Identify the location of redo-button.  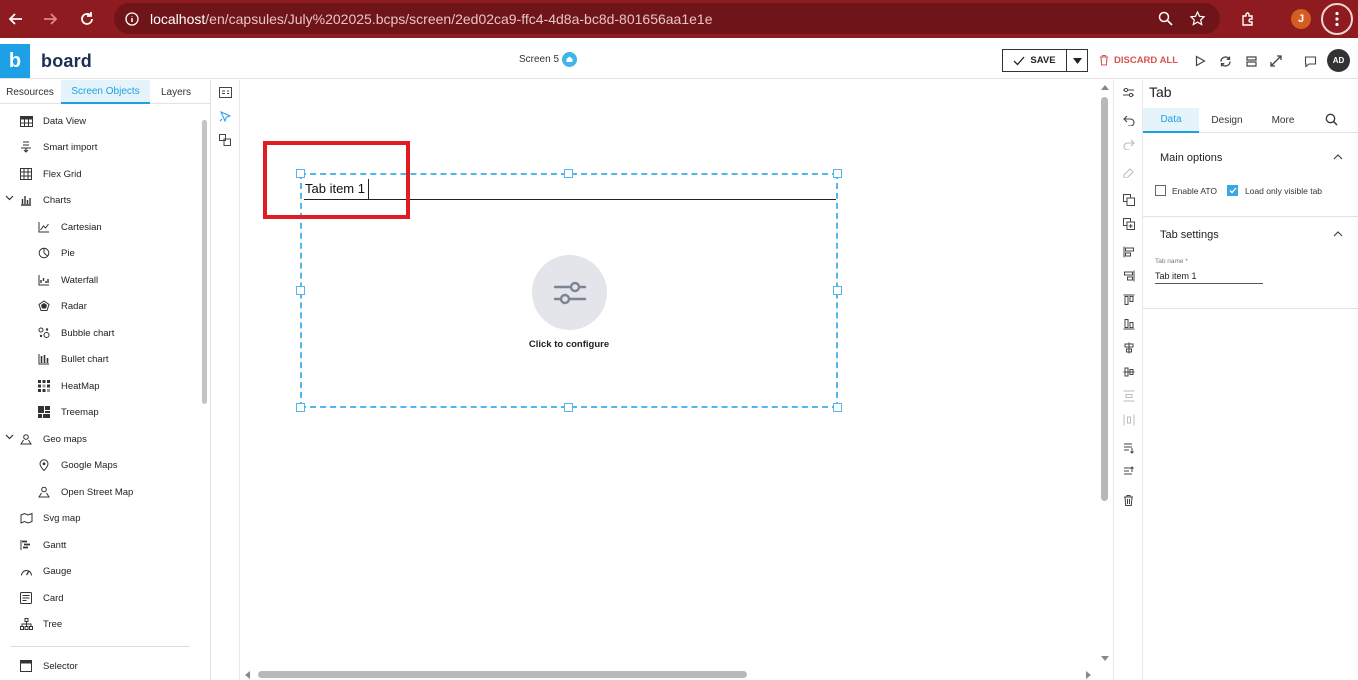
(1128, 143).